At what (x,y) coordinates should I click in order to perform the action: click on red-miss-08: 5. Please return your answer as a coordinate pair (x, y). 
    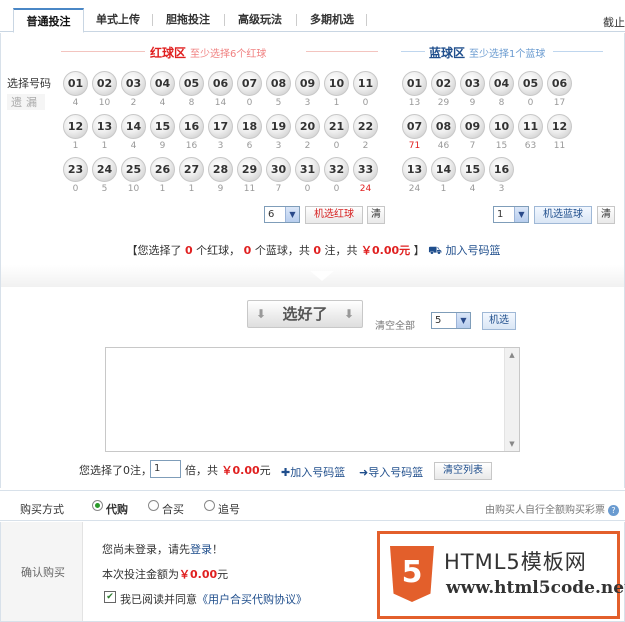
    Looking at the image, I should click on (278, 103).